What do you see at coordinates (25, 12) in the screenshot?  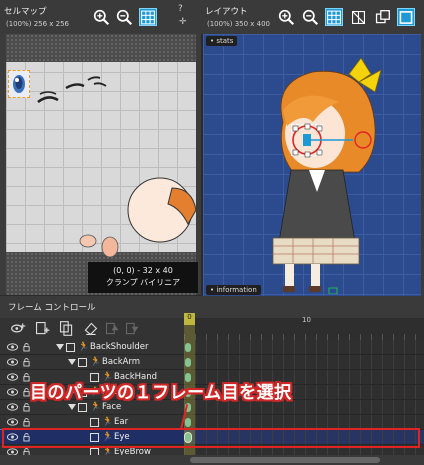 I see `cellmap-title: セルマップ` at bounding box center [25, 12].